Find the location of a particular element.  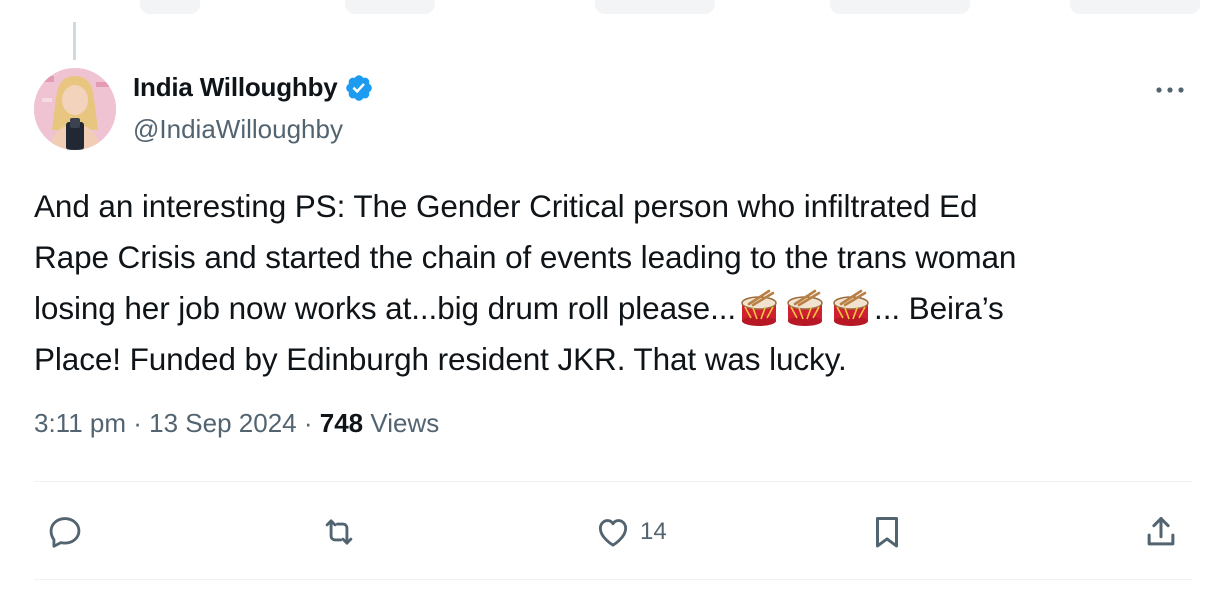

previous-tweet-actions-remnant is located at coordinates (607, 11).